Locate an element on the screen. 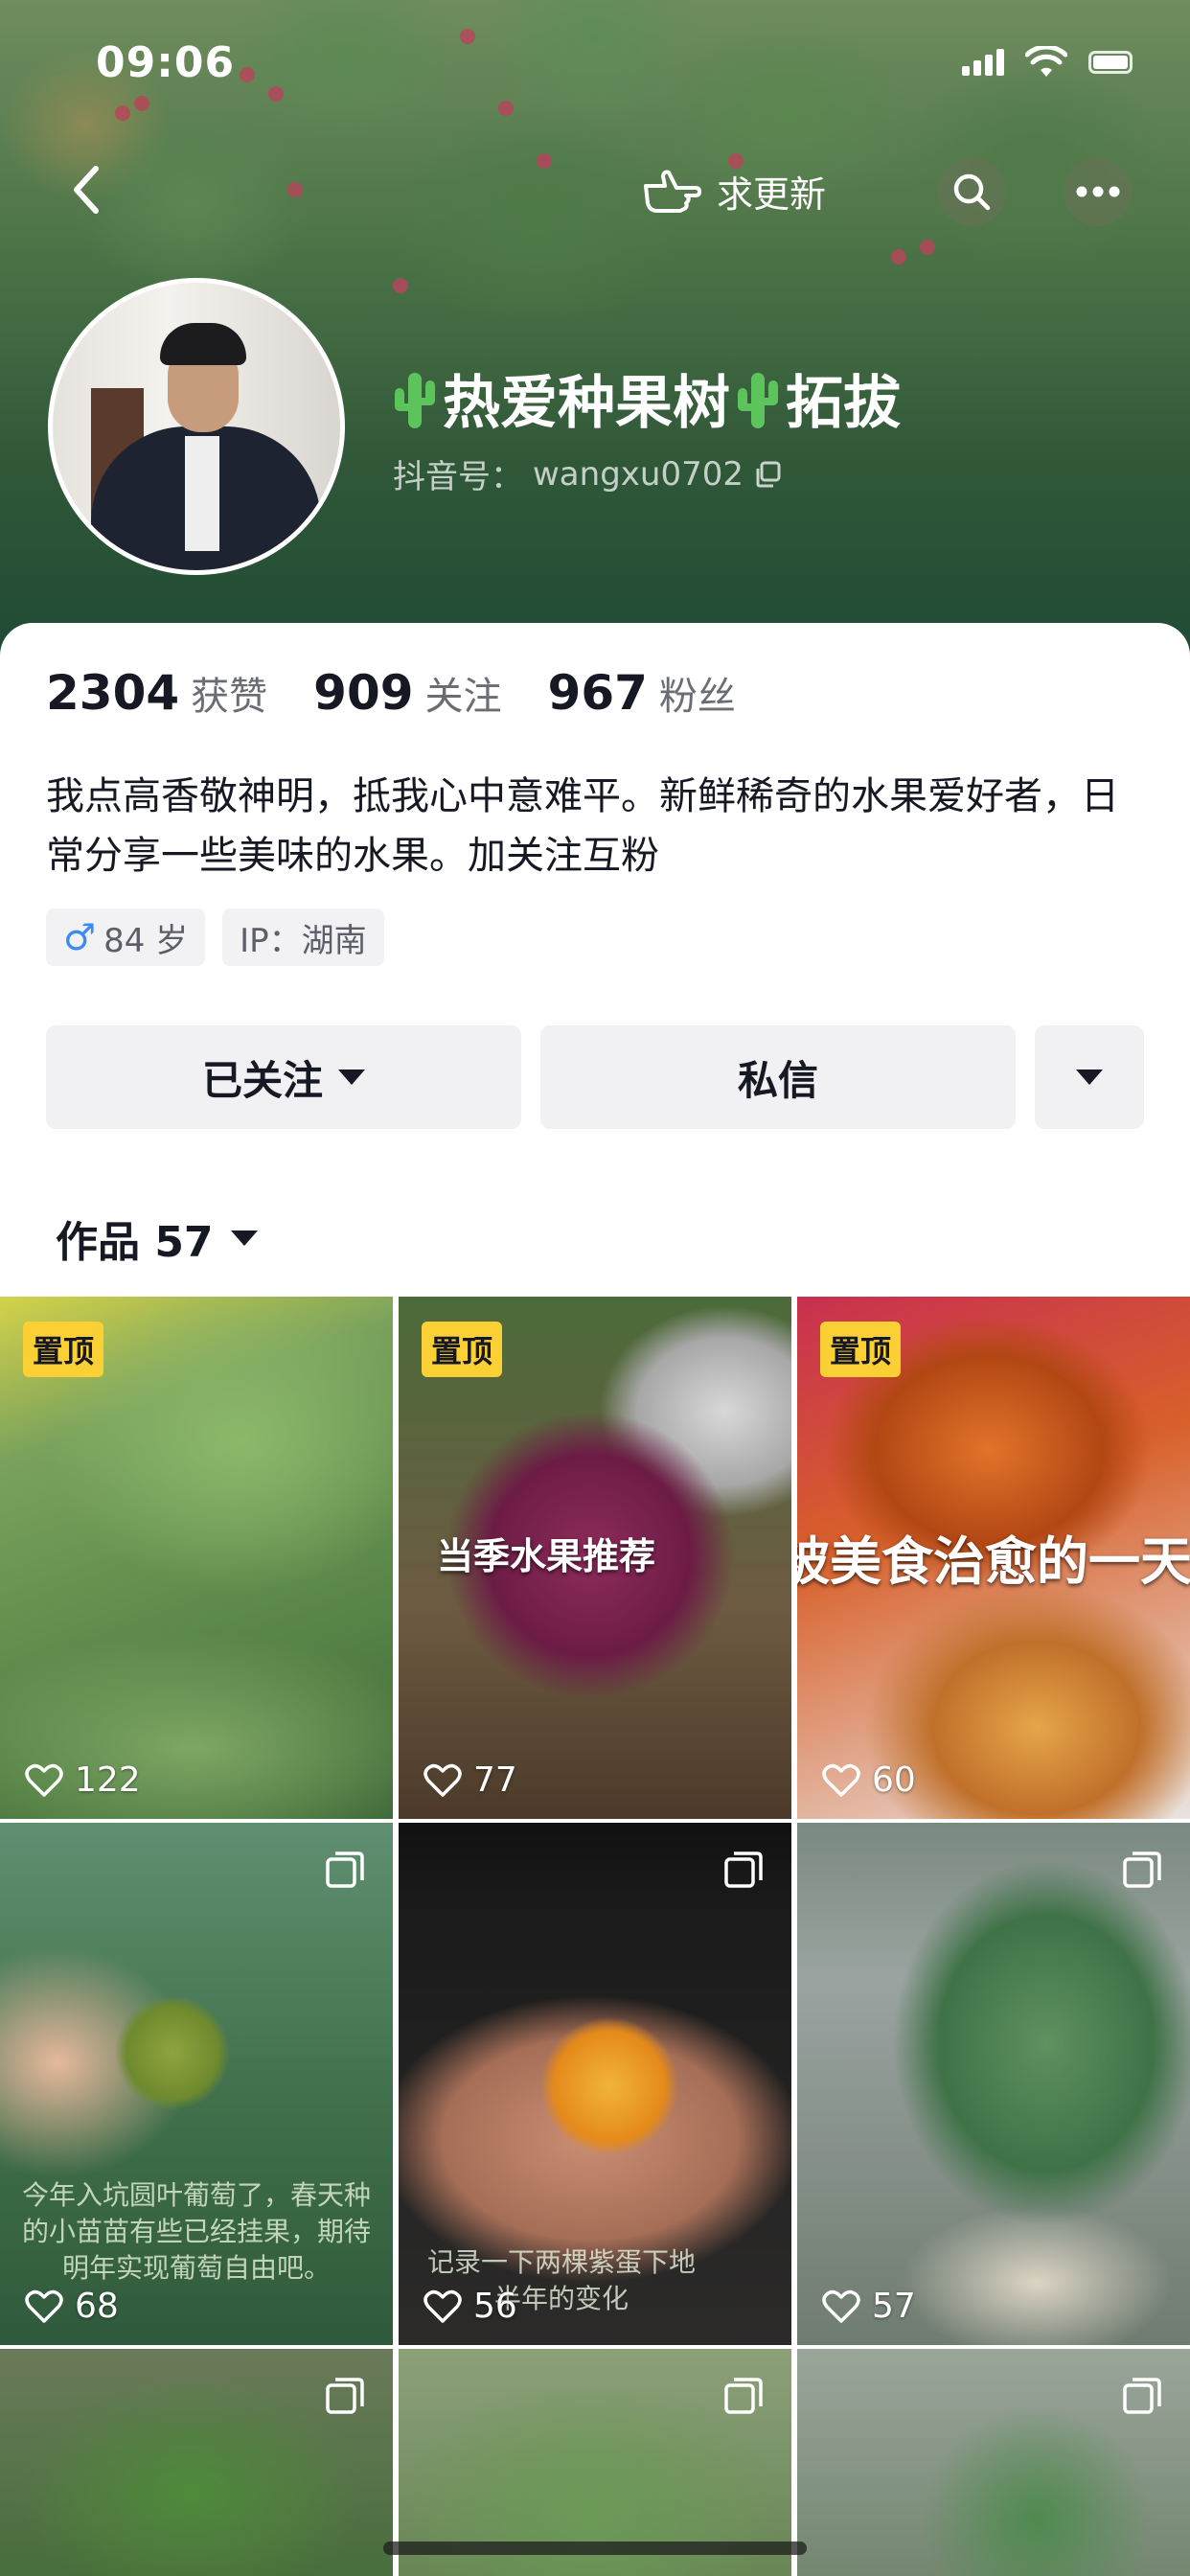 This screenshot has height=2576, width=1190. more-horizontal-icon is located at coordinates (1098, 191).